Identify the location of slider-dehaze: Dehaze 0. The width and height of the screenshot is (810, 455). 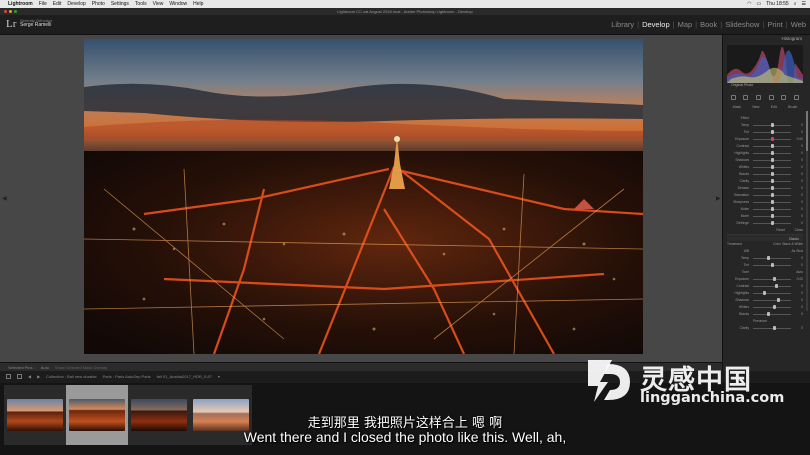
(765, 188).